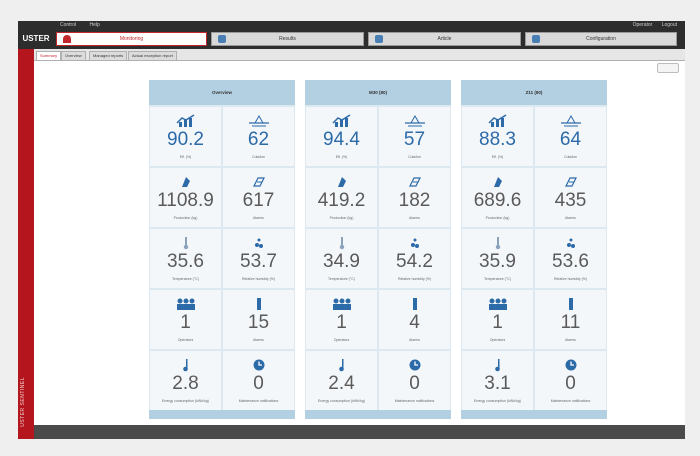 Image resolution: width=700 pixels, height=456 pixels. What do you see at coordinates (378, 92) in the screenshot?
I see `panel-title: M30 (80)` at bounding box center [378, 92].